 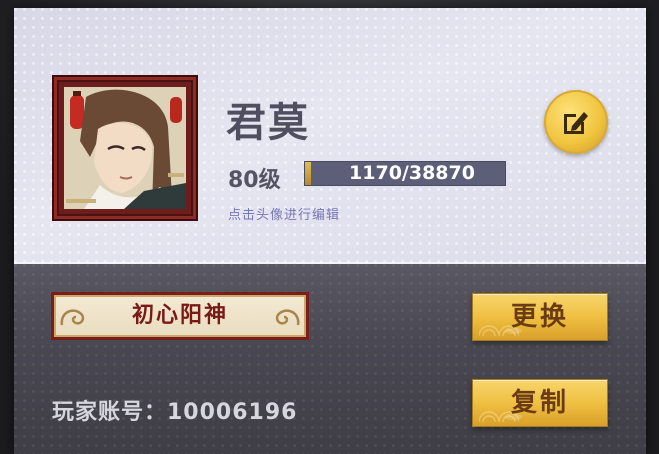 I want to click on avatar, so click(x=125, y=148).